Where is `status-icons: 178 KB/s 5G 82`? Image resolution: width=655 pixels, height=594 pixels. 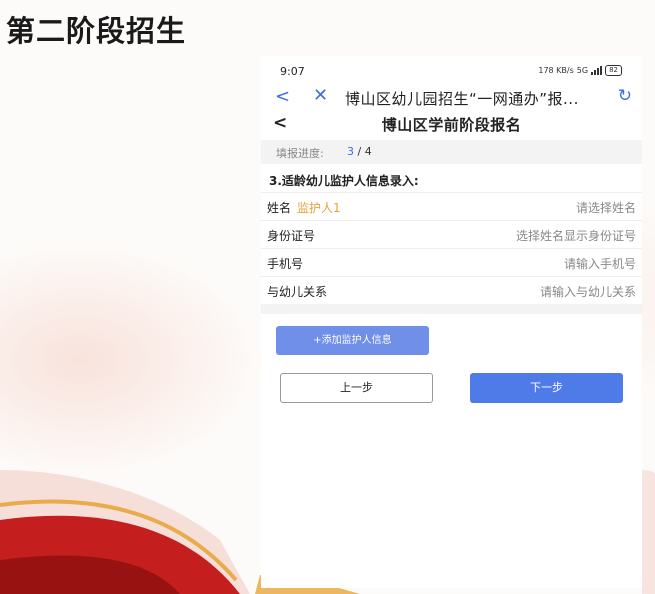 status-icons: 178 KB/s 5G 82 is located at coordinates (580, 70).